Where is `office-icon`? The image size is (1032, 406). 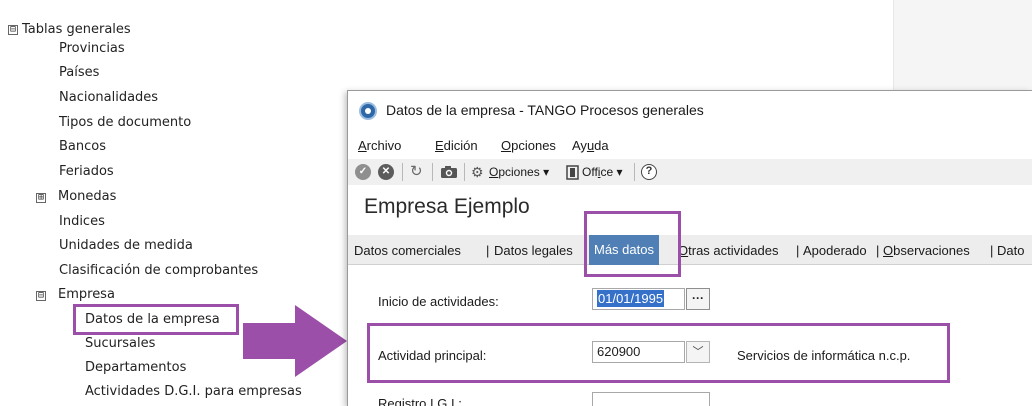 office-icon is located at coordinates (572, 172).